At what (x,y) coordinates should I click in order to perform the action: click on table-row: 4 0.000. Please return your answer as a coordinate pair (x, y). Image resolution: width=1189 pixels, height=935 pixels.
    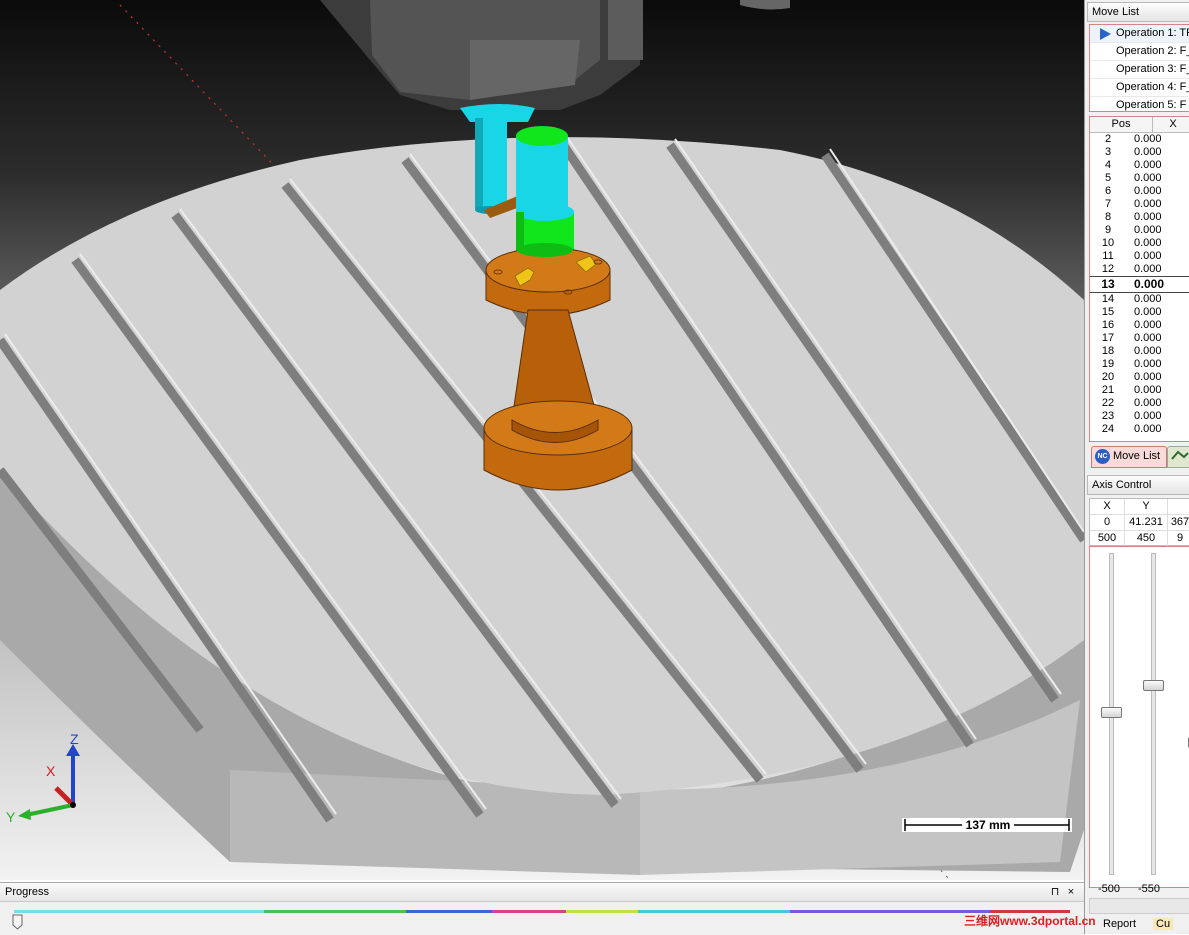
    Looking at the image, I should click on (1139, 165).